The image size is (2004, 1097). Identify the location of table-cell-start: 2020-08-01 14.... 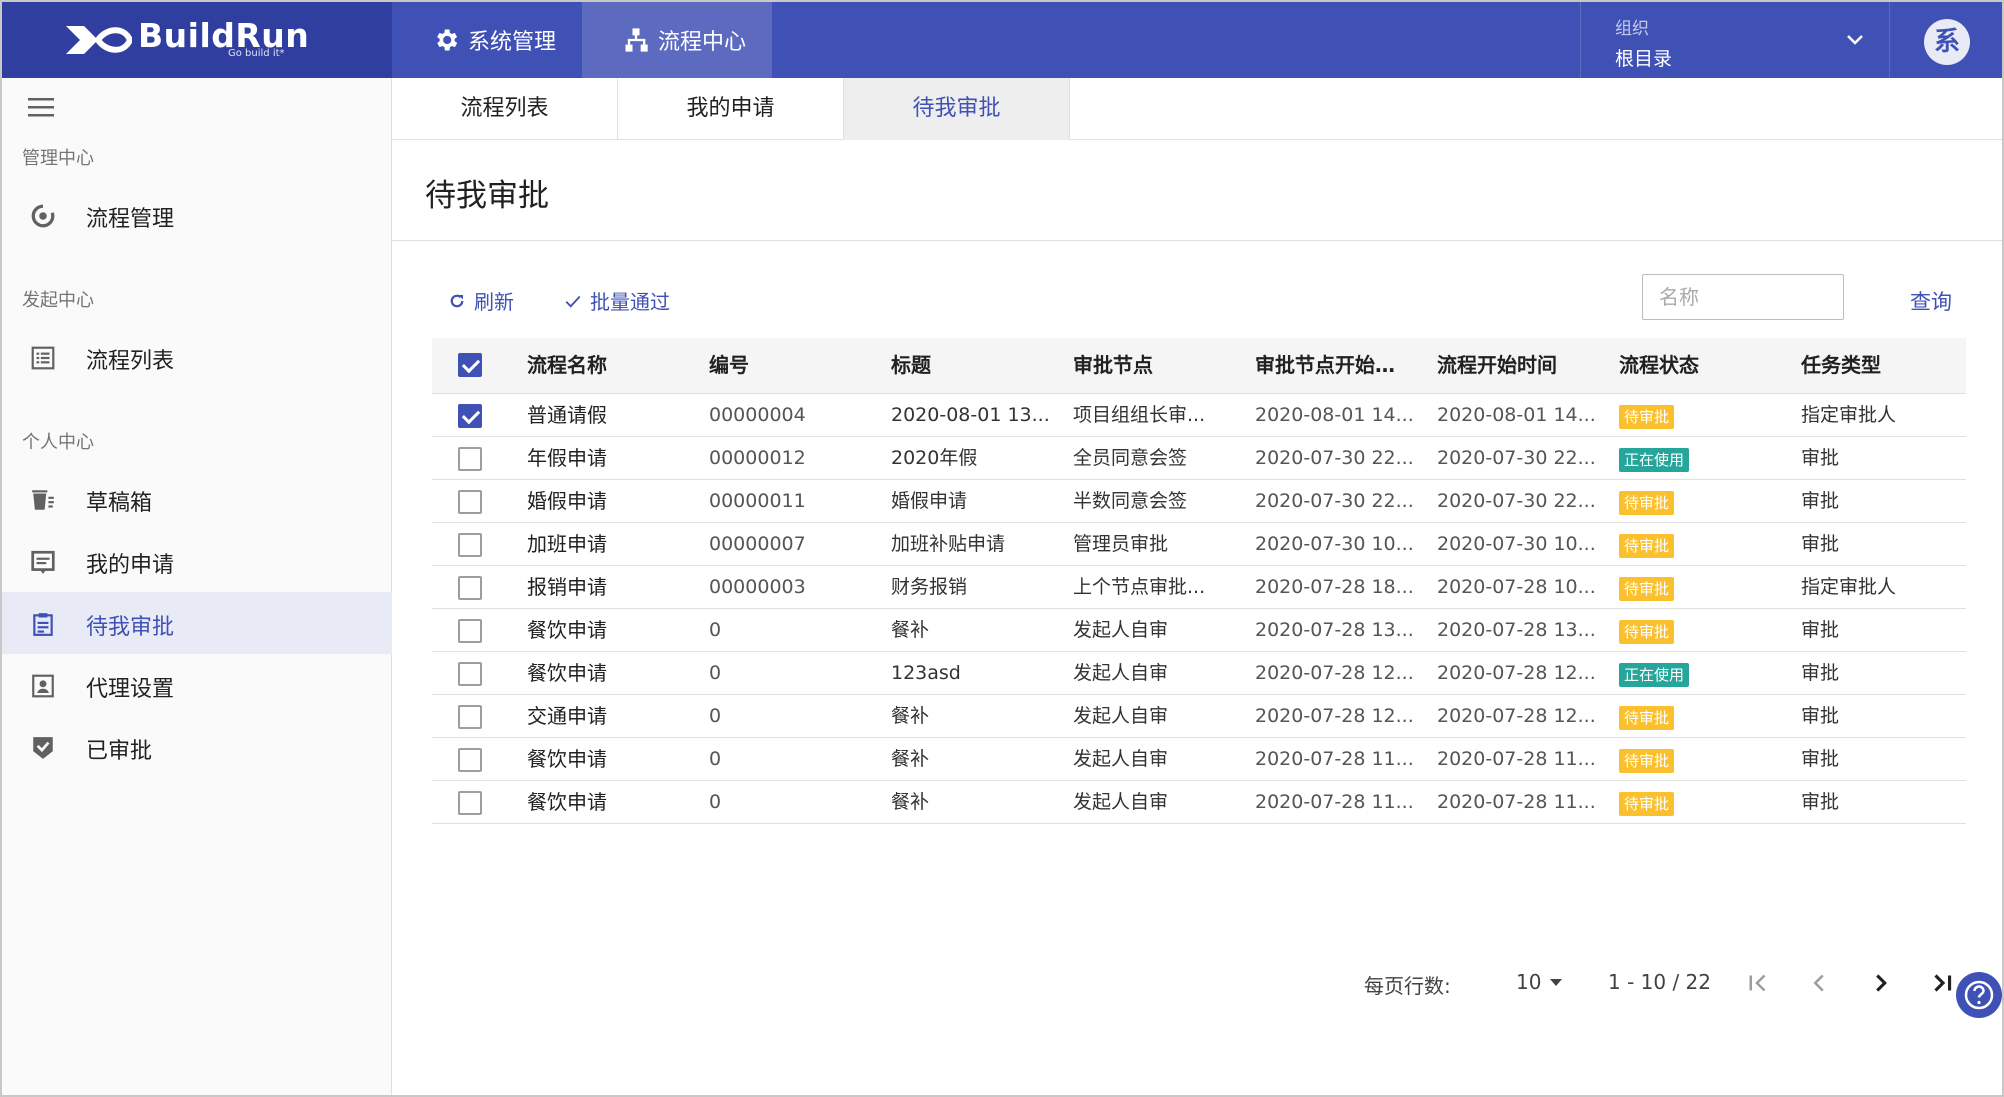
(1516, 415).